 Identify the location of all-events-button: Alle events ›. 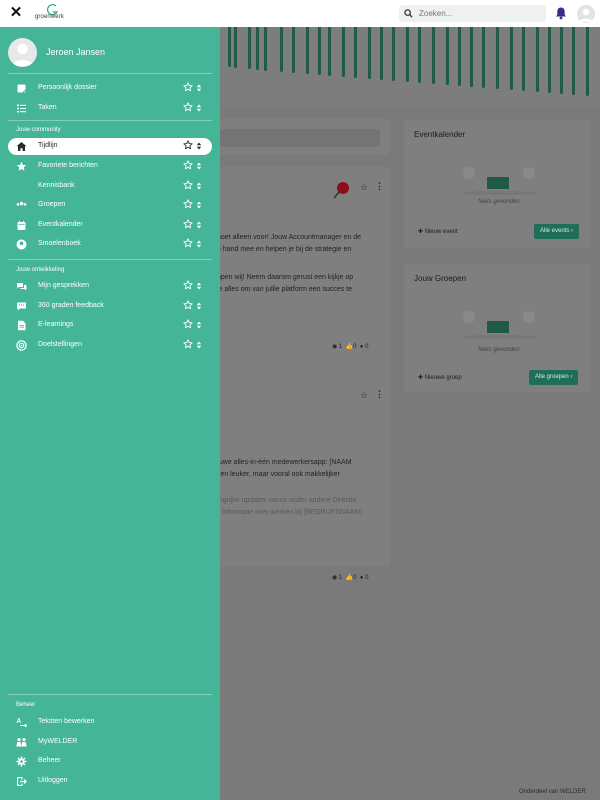
(557, 231).